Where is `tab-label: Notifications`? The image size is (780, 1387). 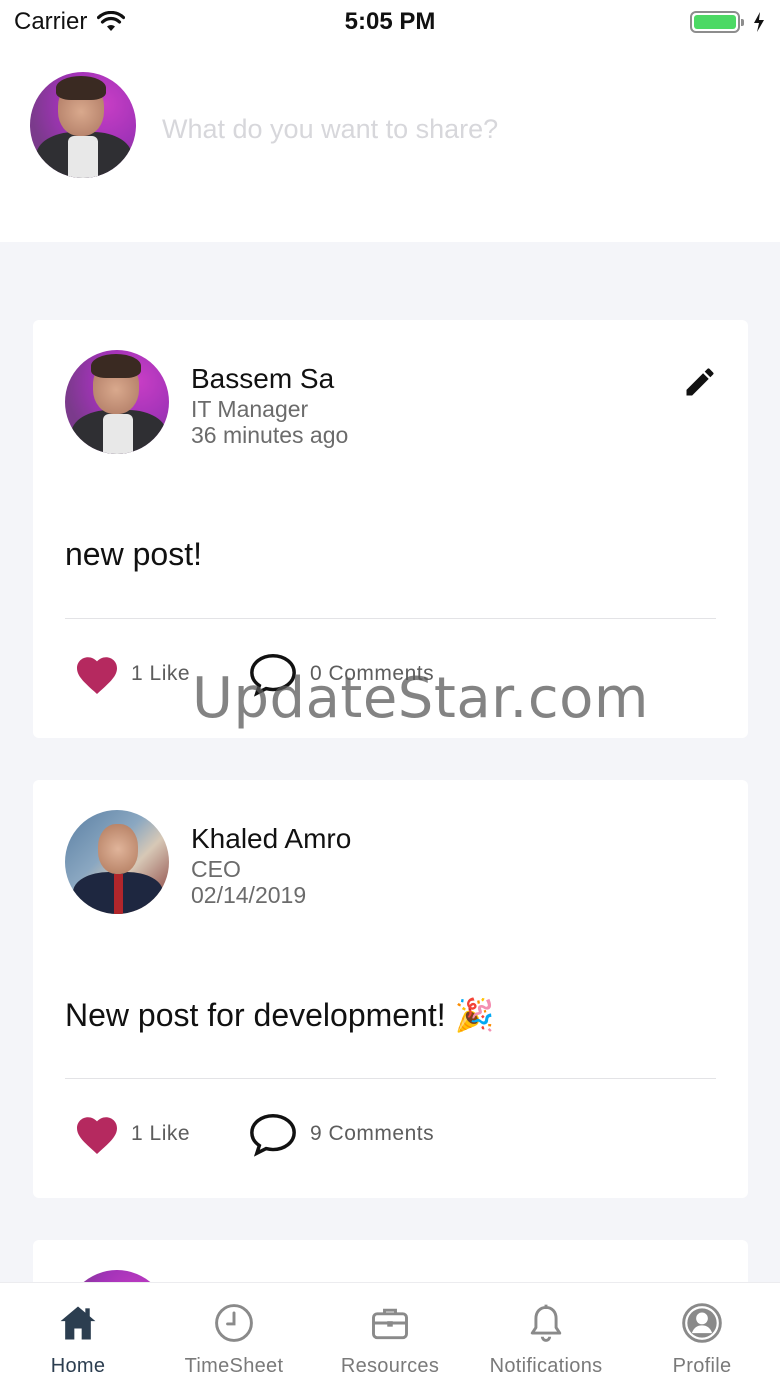 tab-label: Notifications is located at coordinates (546, 1366).